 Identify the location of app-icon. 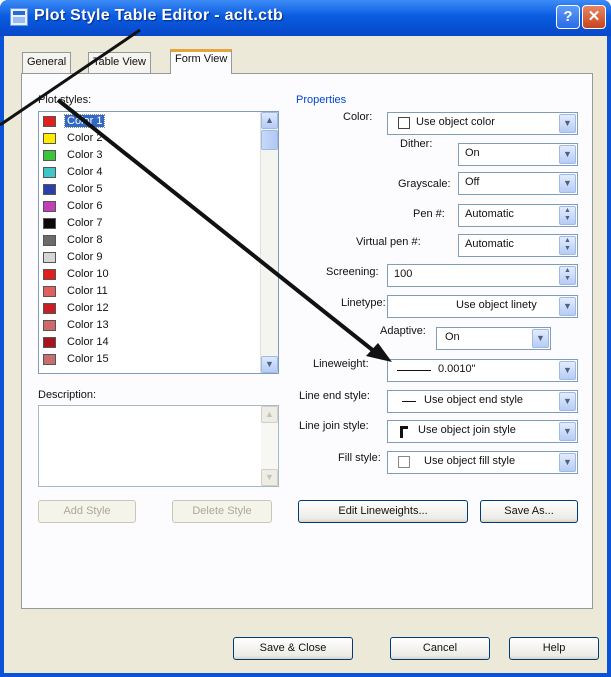
(19, 17).